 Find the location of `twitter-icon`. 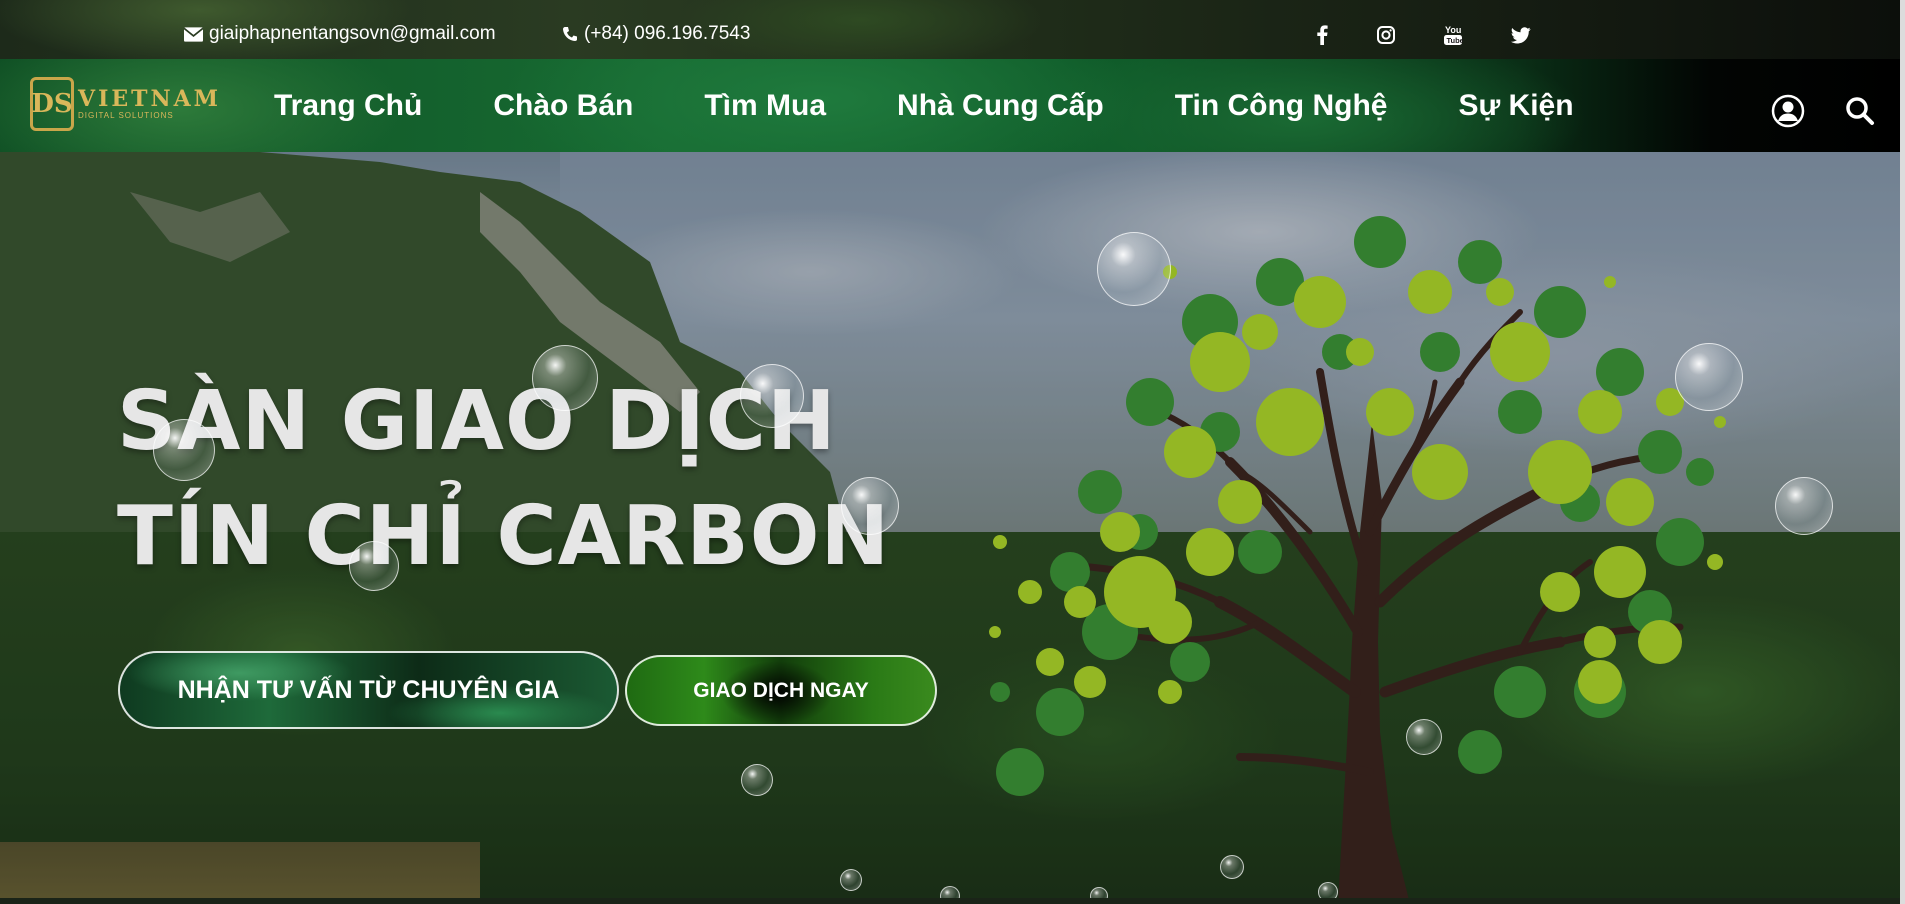

twitter-icon is located at coordinates (1521, 35).